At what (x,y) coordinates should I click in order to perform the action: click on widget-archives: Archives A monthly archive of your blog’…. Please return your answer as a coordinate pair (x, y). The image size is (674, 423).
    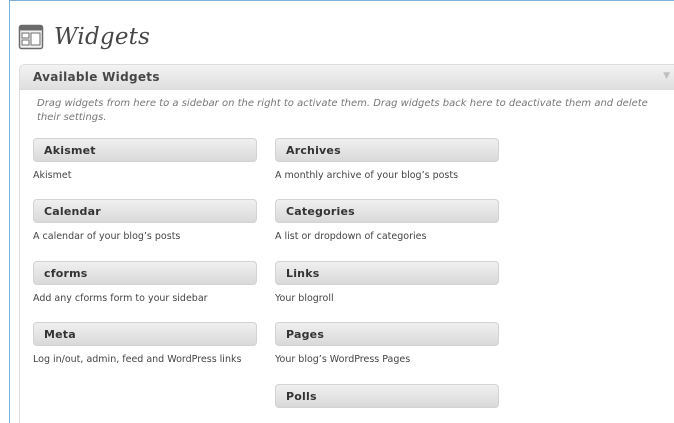
    Looking at the image, I should click on (387, 160).